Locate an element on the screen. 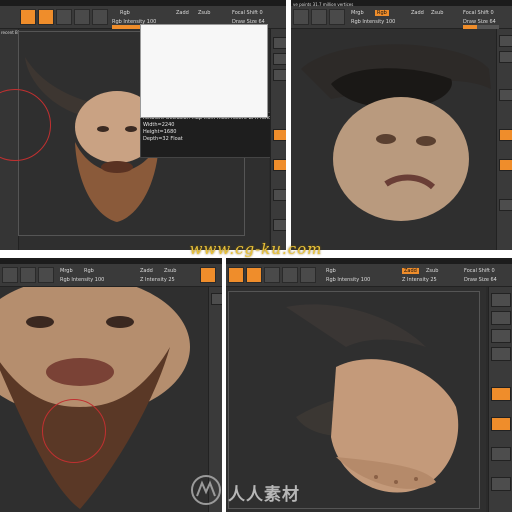 This screenshot has width=512, height=512. brush-cursor is located at coordinates (74, 431).